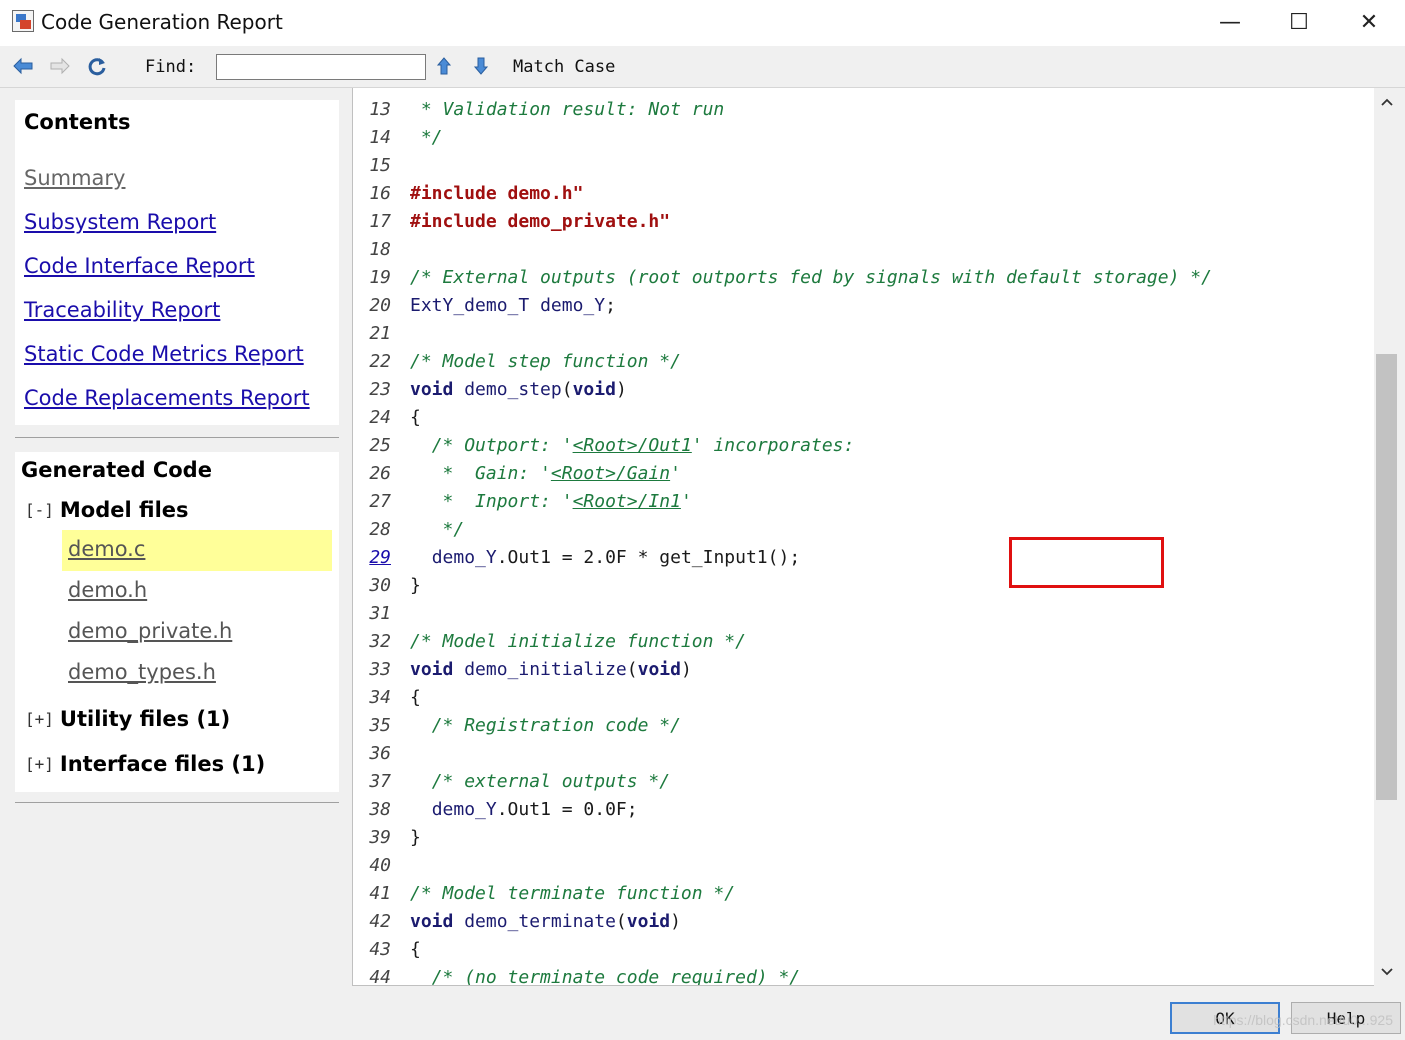 Image resolution: width=1405 pixels, height=1040 pixels. What do you see at coordinates (573, 893) in the screenshot?
I see `code-text: /* Model terminate function */` at bounding box center [573, 893].